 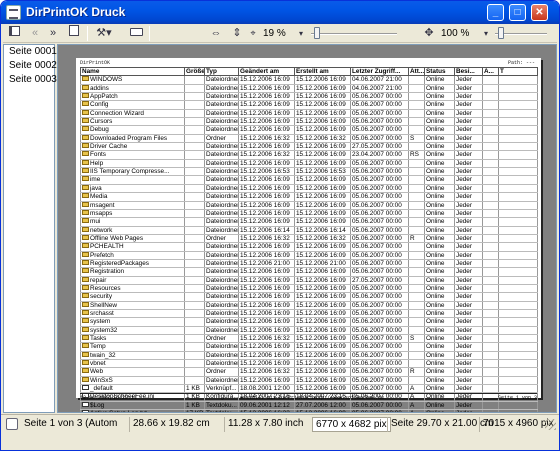 What do you see at coordinates (274, 33) in the screenshot?
I see `zoom-fit-value: 19 %` at bounding box center [274, 33].